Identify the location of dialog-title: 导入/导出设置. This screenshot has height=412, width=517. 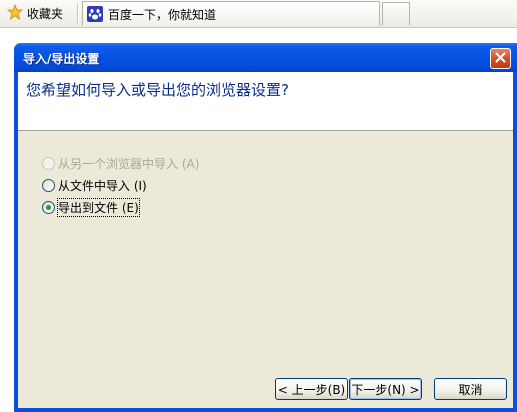
(61, 59).